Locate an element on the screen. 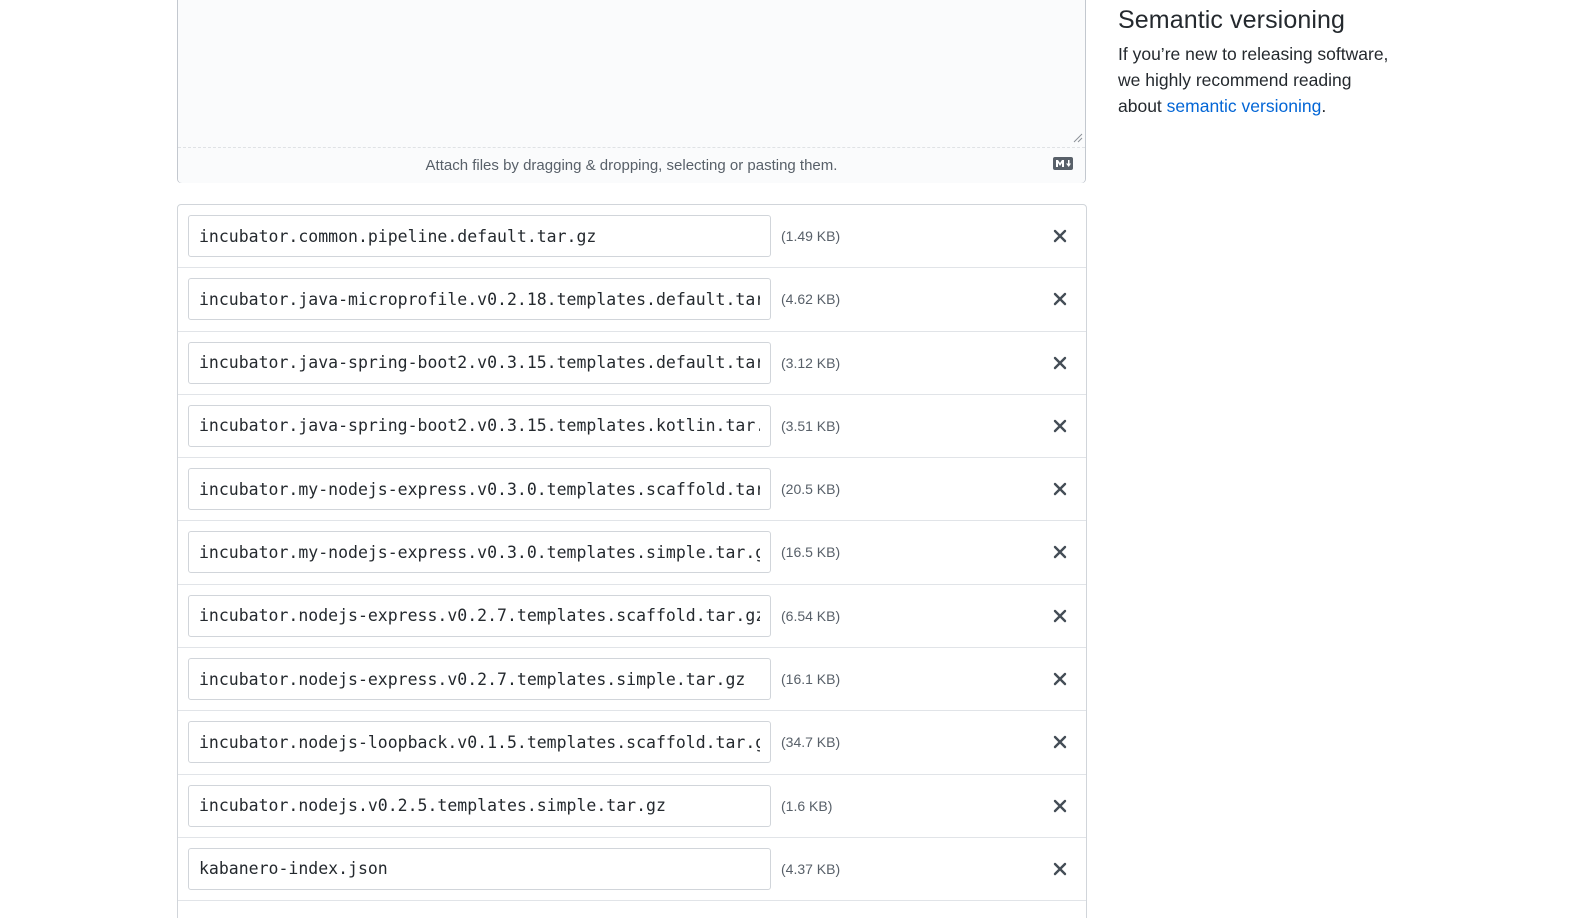  asset-row: (1.49 KB) is located at coordinates (632, 237).